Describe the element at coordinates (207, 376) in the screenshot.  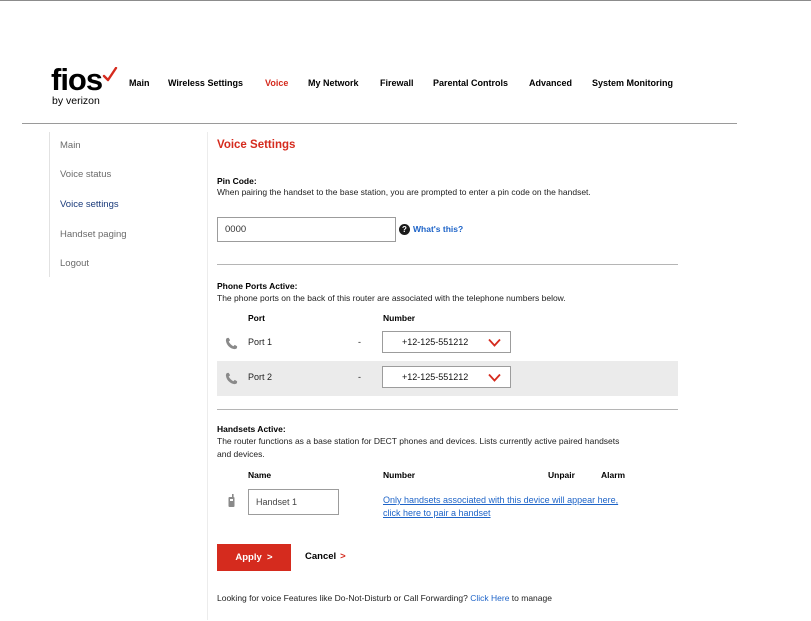
I see `content-divider` at that location.